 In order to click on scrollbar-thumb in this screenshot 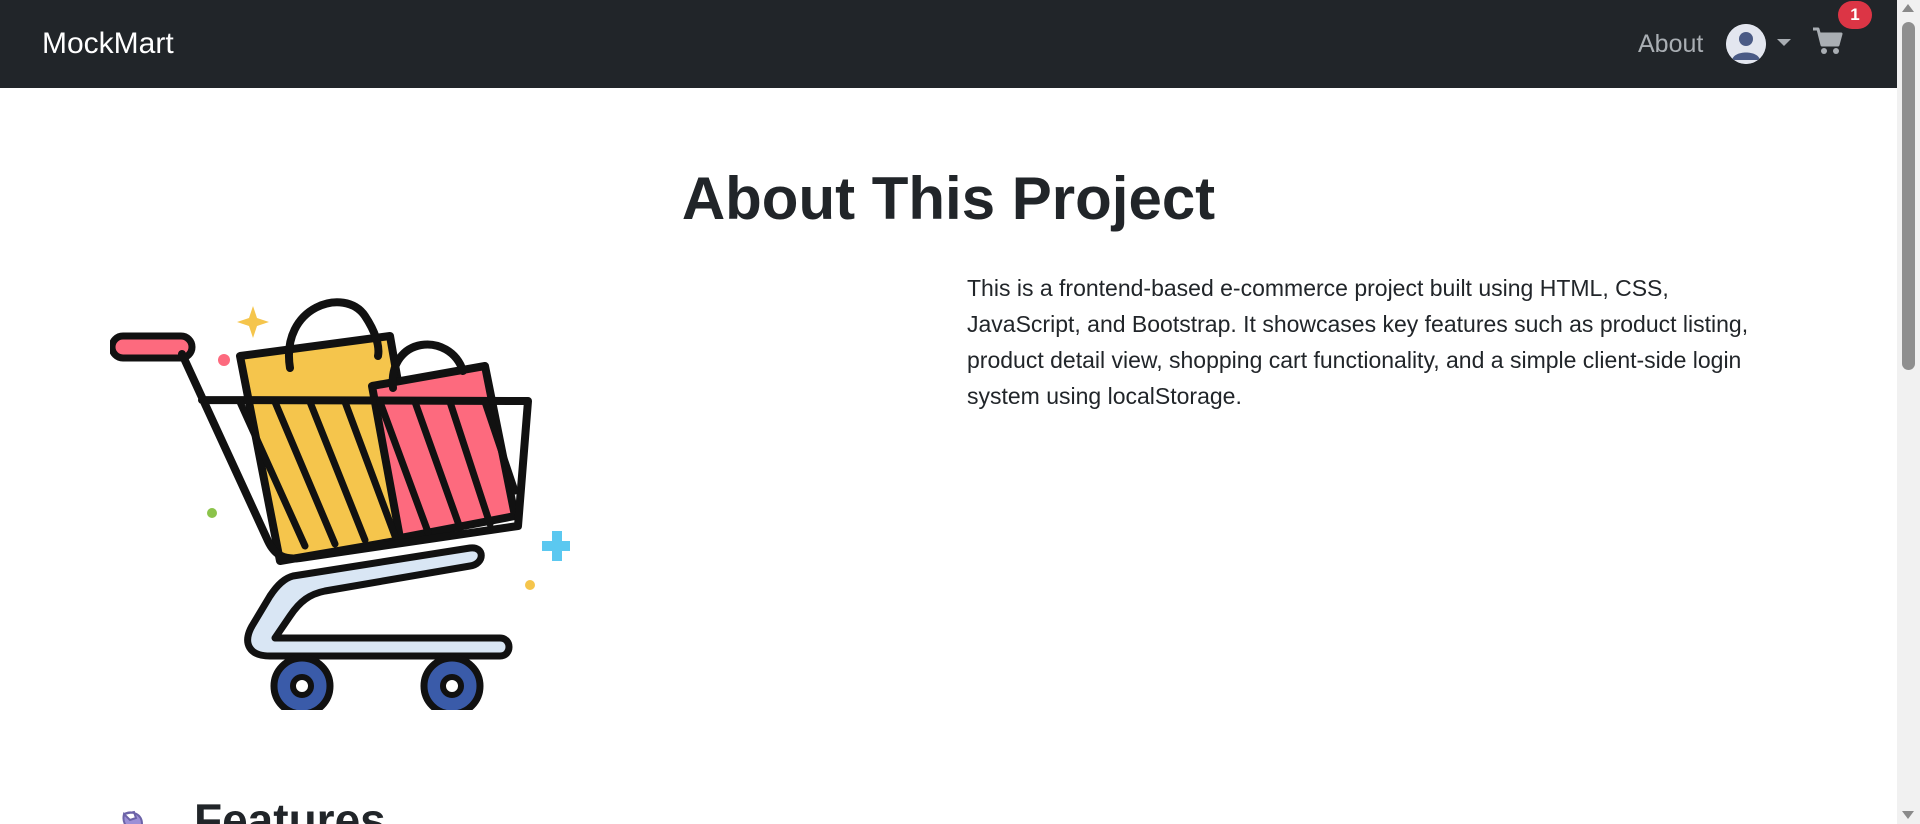, I will do `click(1908, 196)`.